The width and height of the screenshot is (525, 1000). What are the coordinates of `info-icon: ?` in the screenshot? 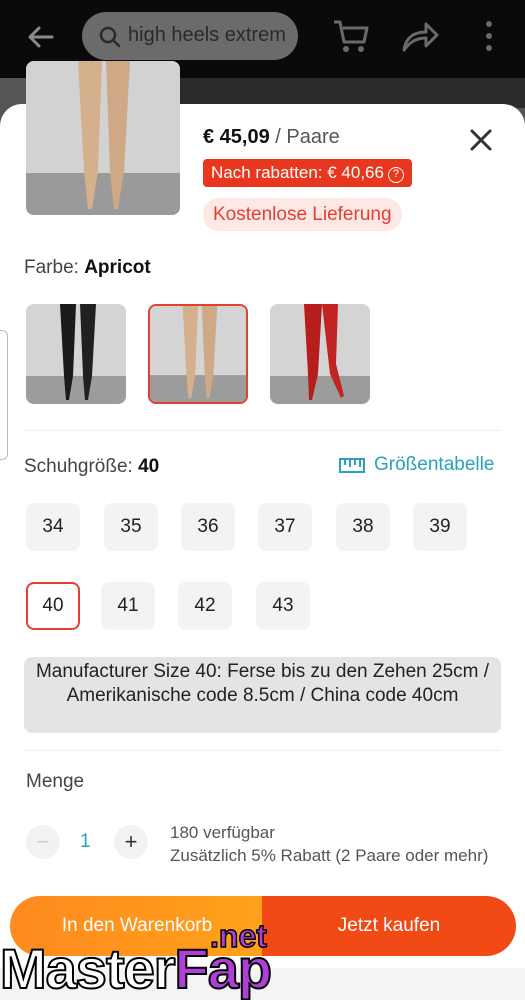 It's located at (395, 175).